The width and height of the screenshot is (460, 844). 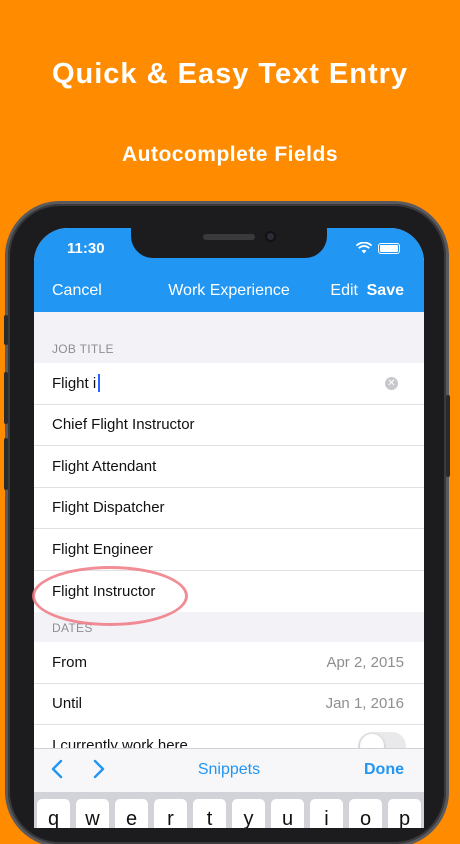 What do you see at coordinates (344, 291) in the screenshot?
I see `edit-button: Edit` at bounding box center [344, 291].